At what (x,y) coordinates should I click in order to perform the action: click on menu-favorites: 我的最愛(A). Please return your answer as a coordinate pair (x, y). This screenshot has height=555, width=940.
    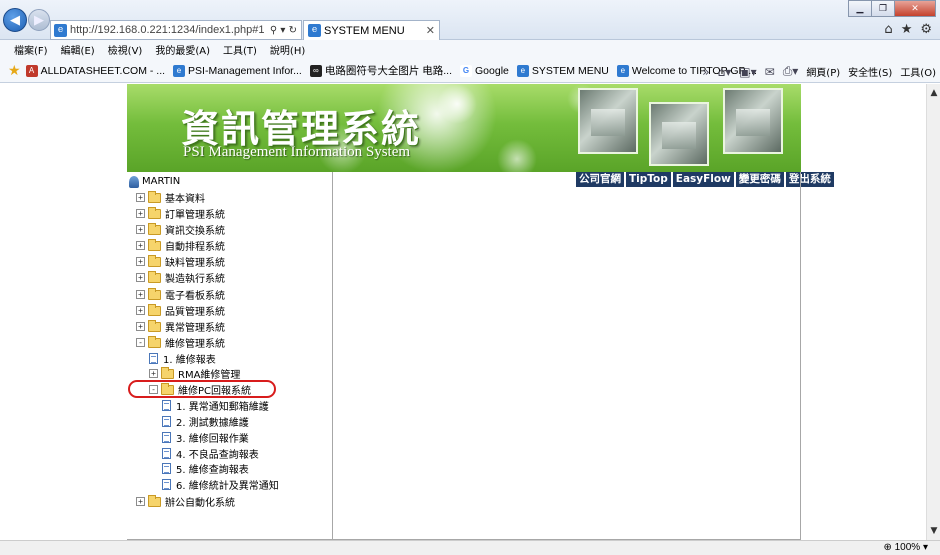
    Looking at the image, I should click on (182, 49).